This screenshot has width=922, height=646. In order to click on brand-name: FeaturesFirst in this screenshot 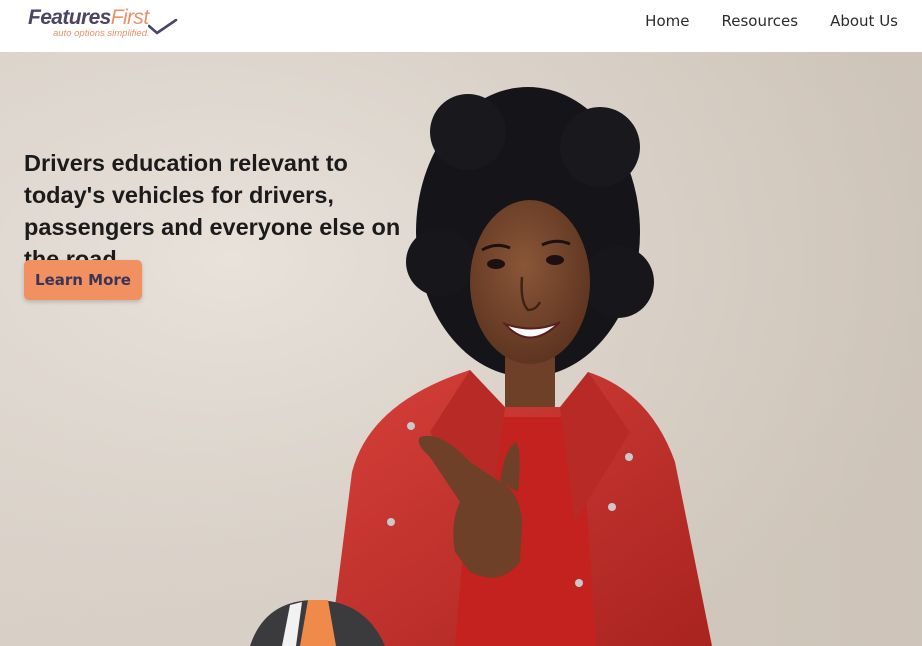, I will do `click(88, 18)`.